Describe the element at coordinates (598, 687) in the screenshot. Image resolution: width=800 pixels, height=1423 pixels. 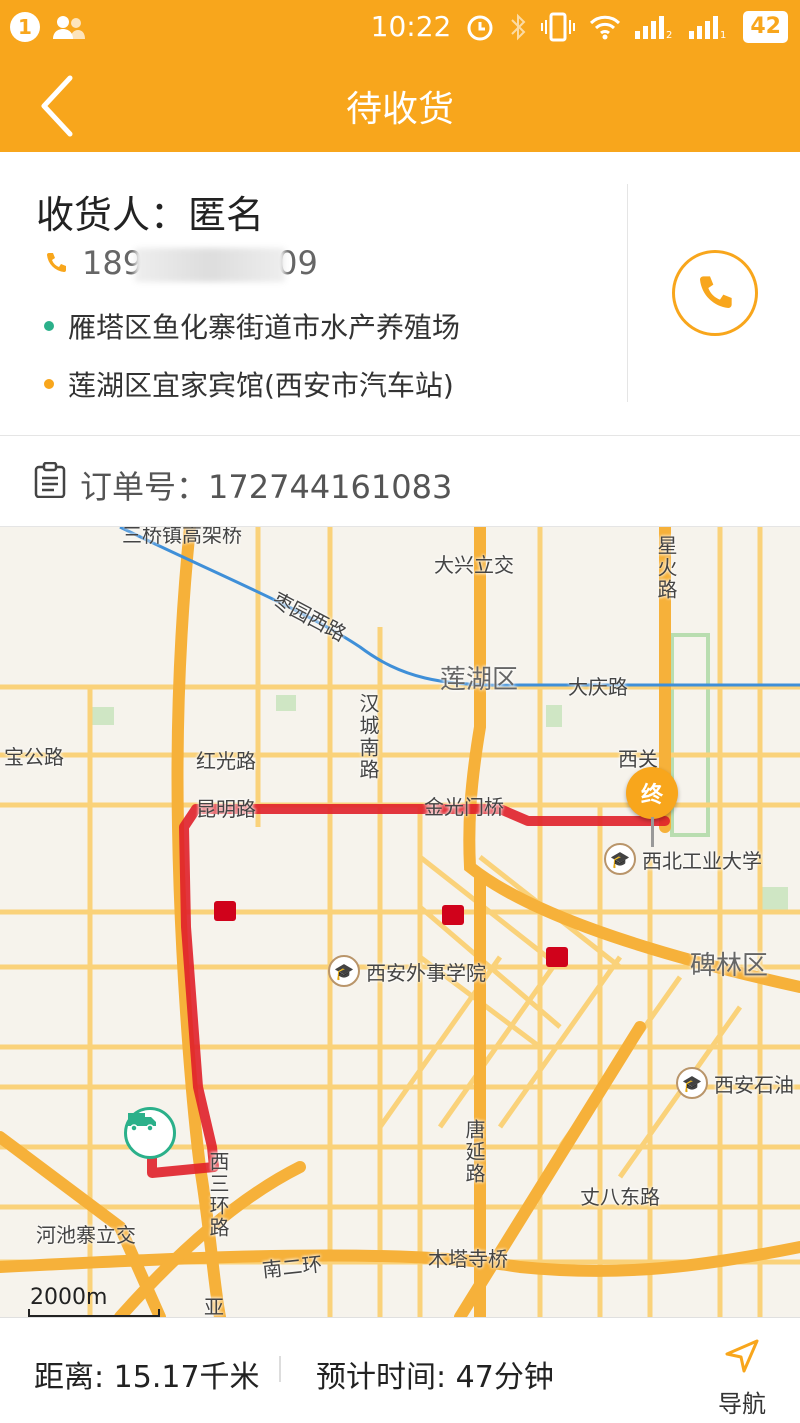
I see `map-label-daqing: 大庆路` at that location.